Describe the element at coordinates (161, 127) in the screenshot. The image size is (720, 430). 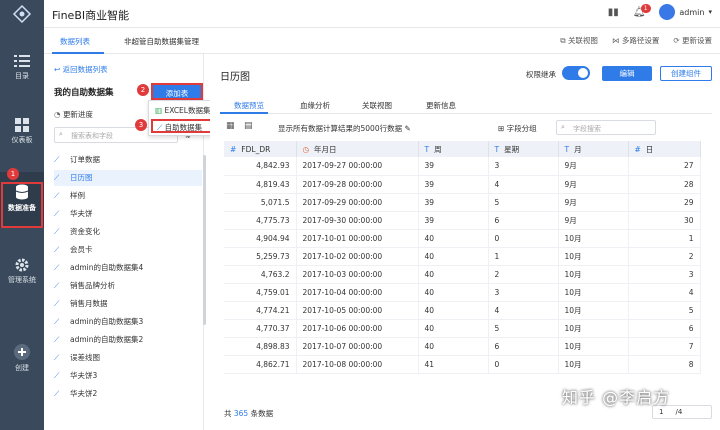
I see `self-service-icon: ⟋` at that location.